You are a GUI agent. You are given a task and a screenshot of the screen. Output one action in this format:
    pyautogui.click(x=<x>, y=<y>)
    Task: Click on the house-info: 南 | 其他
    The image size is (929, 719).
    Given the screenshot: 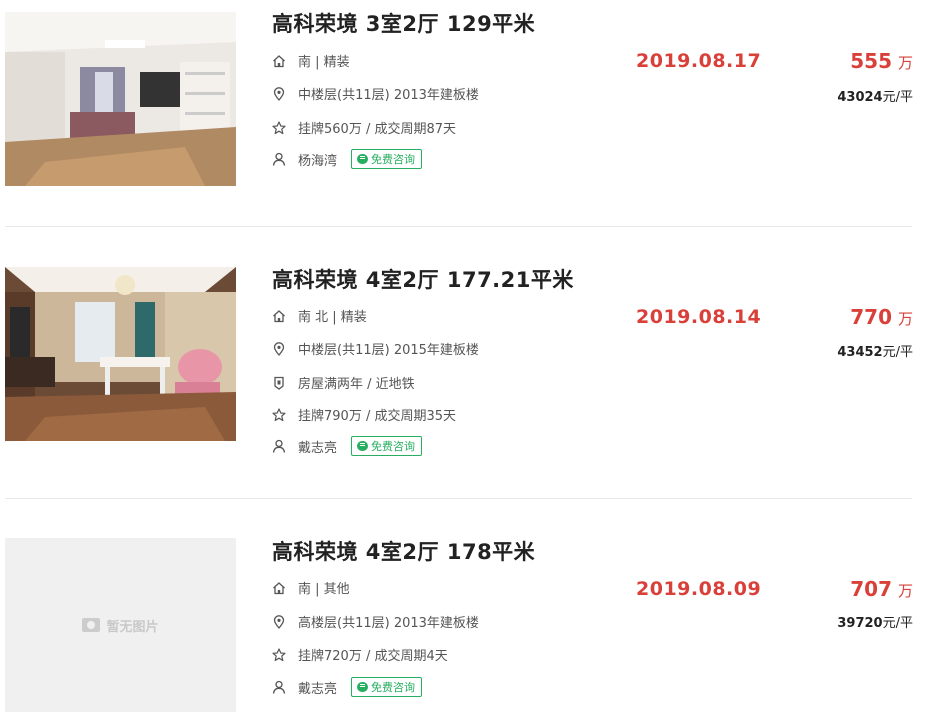 What is the action you would take?
    pyautogui.click(x=311, y=587)
    